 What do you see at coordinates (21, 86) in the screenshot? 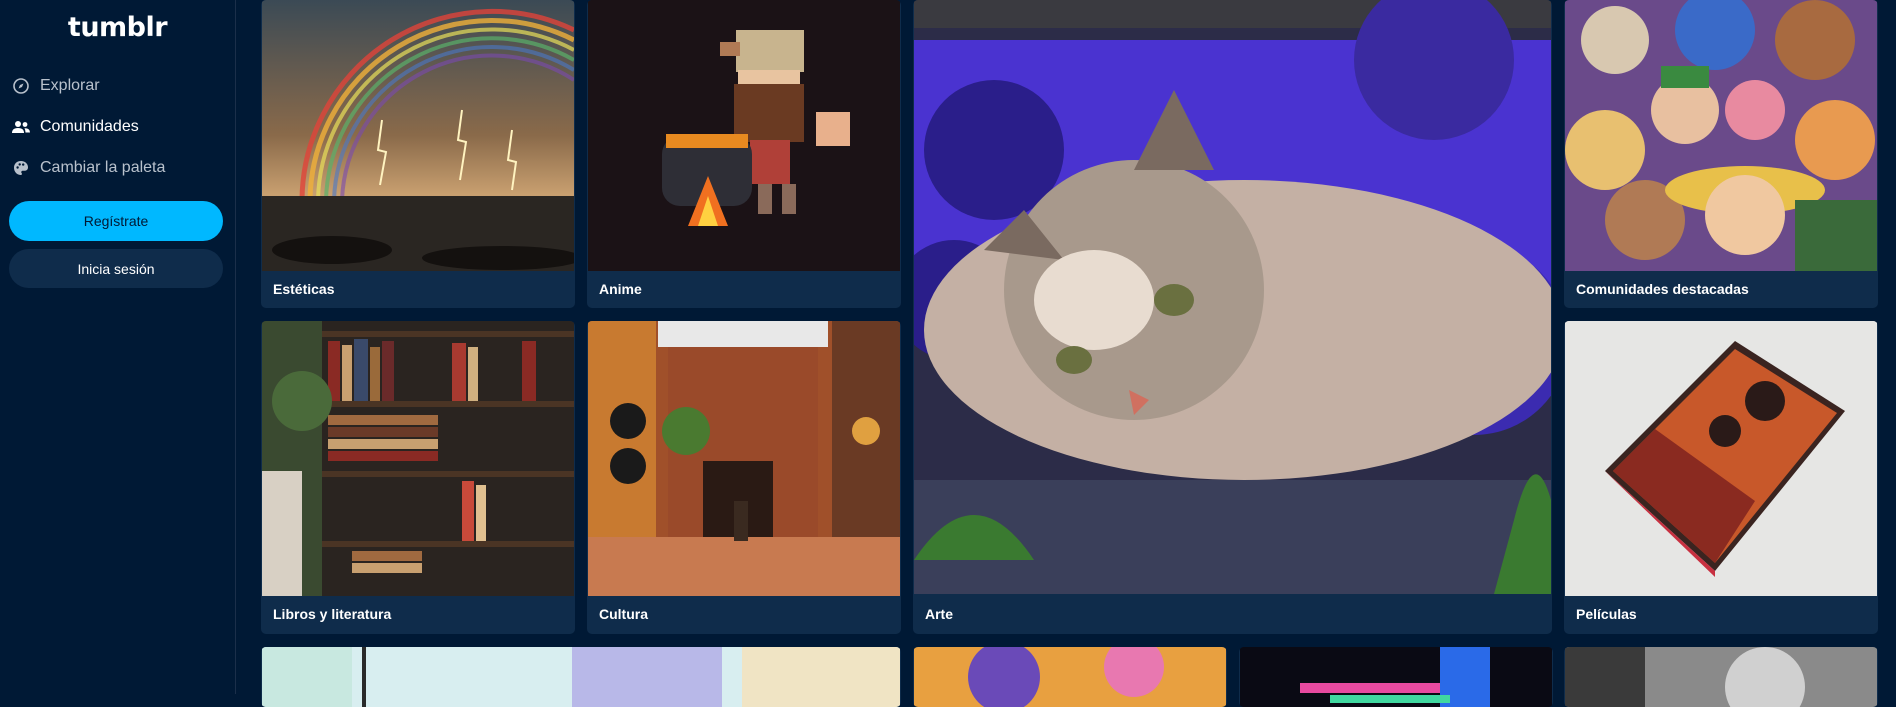
I see `compass-icon` at bounding box center [21, 86].